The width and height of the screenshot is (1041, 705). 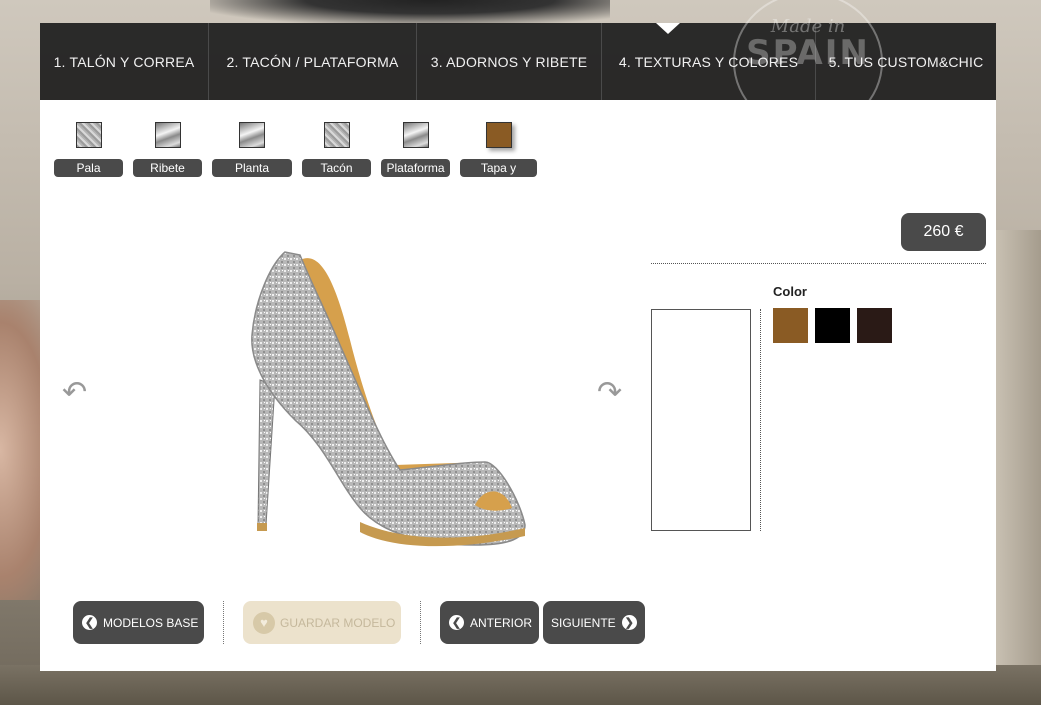 What do you see at coordinates (336, 168) in the screenshot?
I see `part-label: Tacón` at bounding box center [336, 168].